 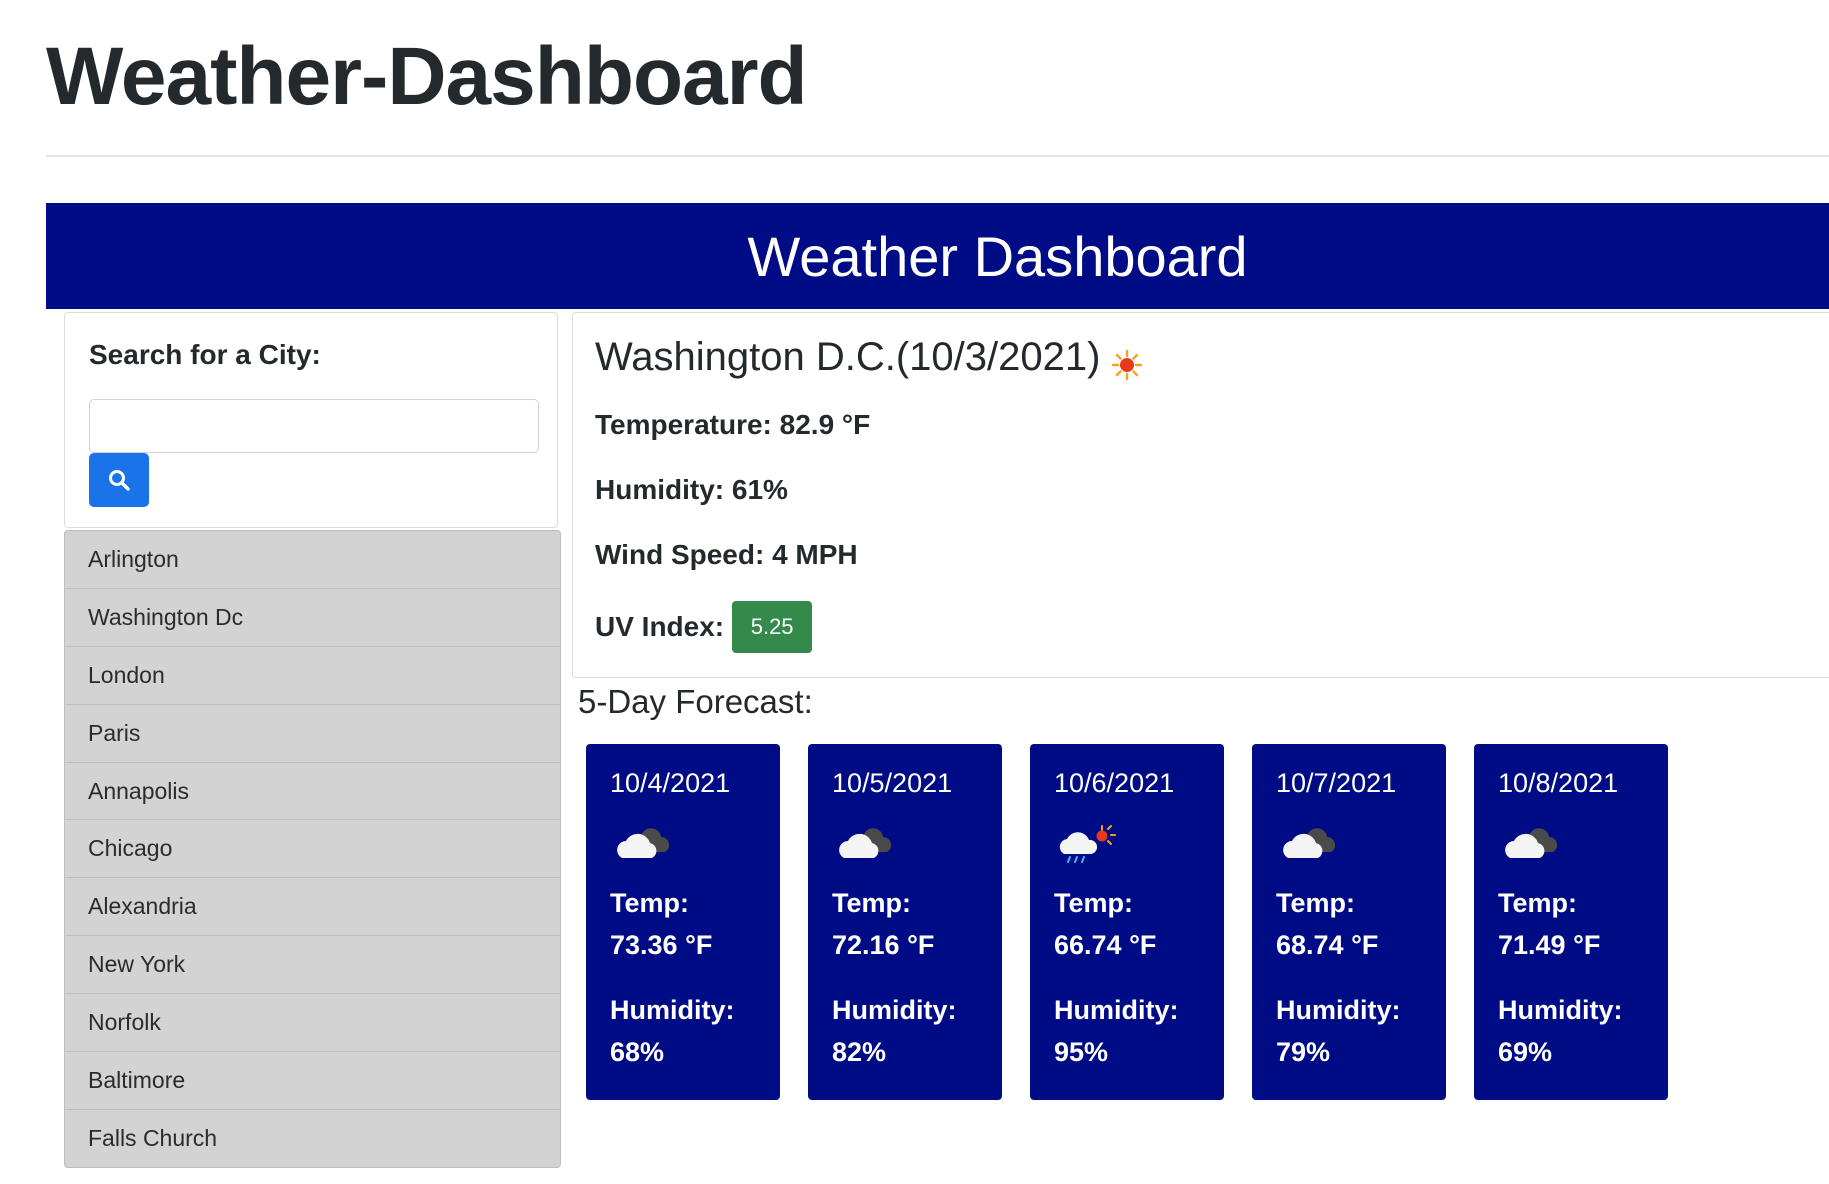 I want to click on search-panel: Search for a City:, so click(x=311, y=420).